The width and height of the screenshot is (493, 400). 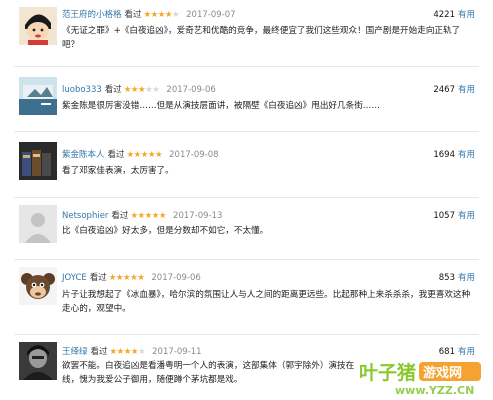 I want to click on review-meta: 王绎绿 看过 ★★★★★ 2017-09-11, so click(x=132, y=351).